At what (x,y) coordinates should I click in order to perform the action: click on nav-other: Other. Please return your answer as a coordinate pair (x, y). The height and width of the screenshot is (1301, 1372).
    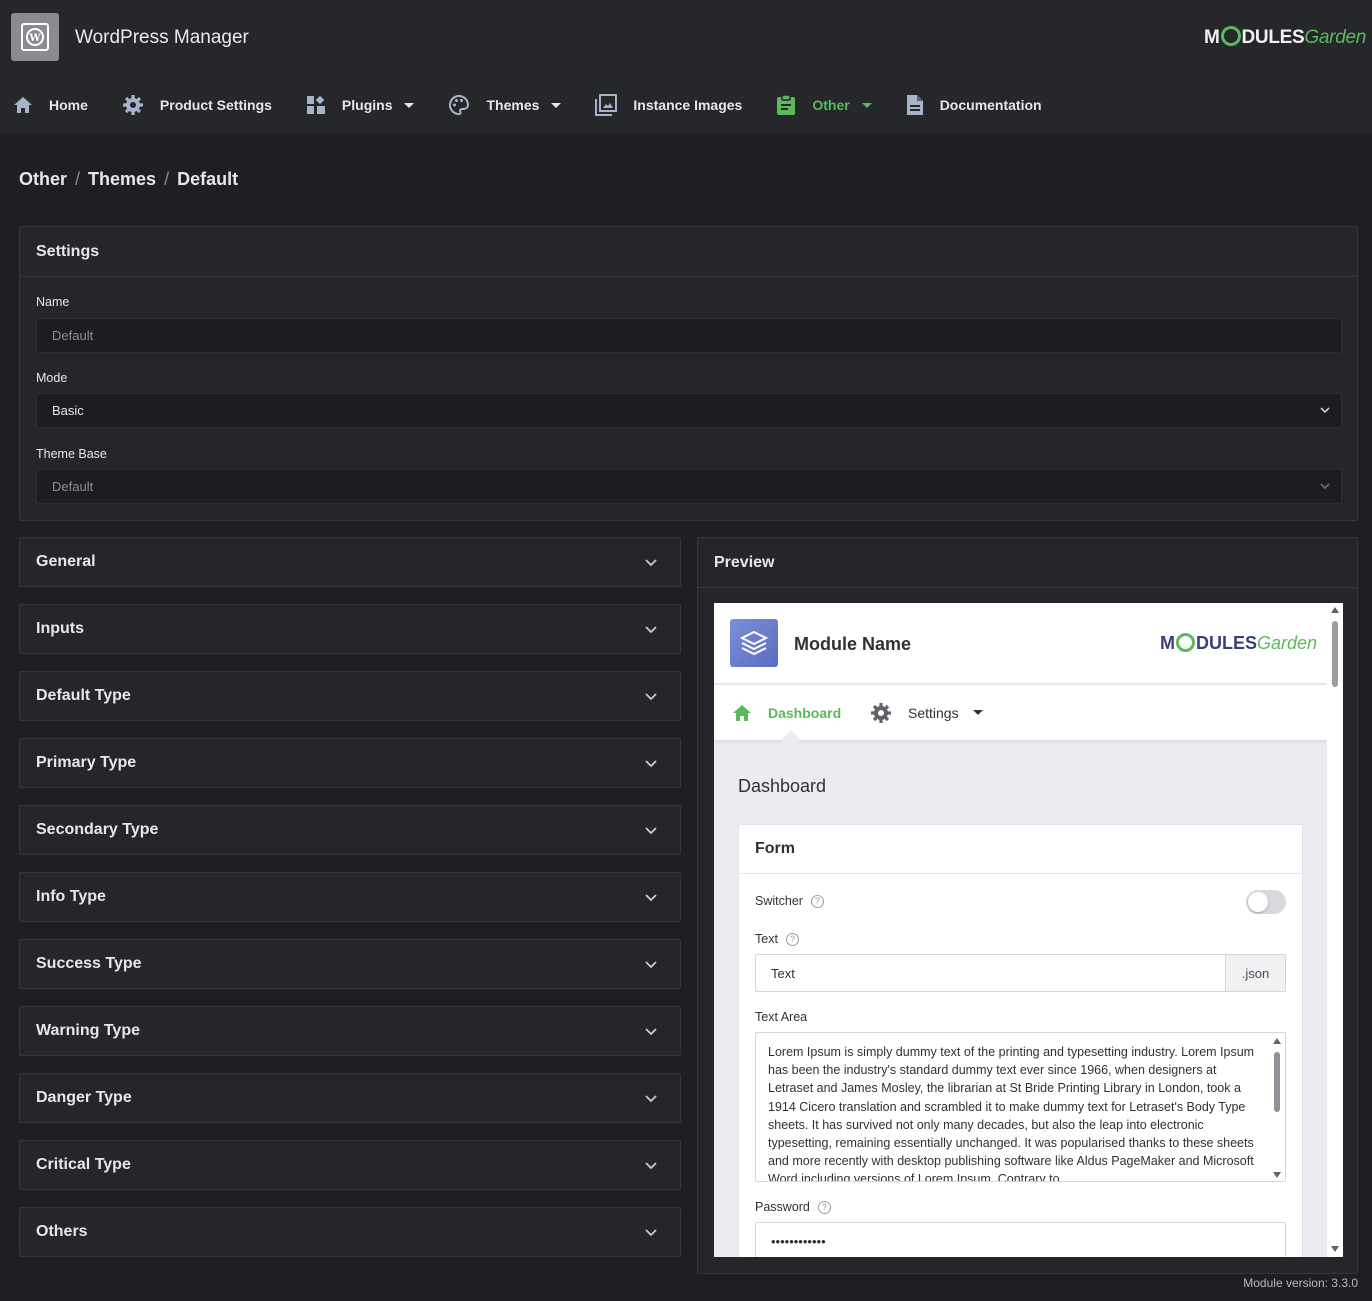
    Looking at the image, I should click on (824, 105).